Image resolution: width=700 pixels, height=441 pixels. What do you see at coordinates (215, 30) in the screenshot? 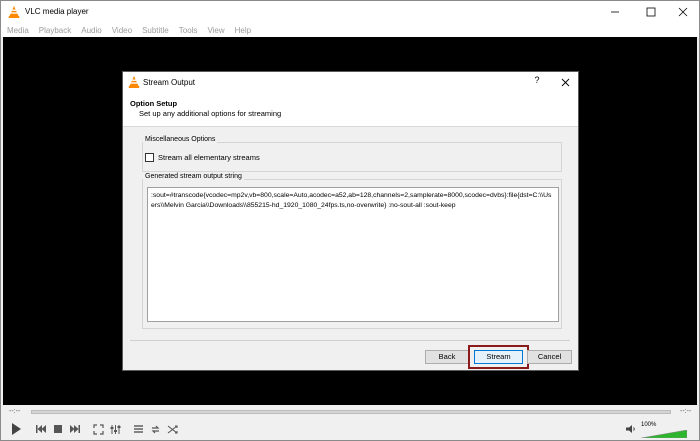
I see `menu-view: View` at bounding box center [215, 30].